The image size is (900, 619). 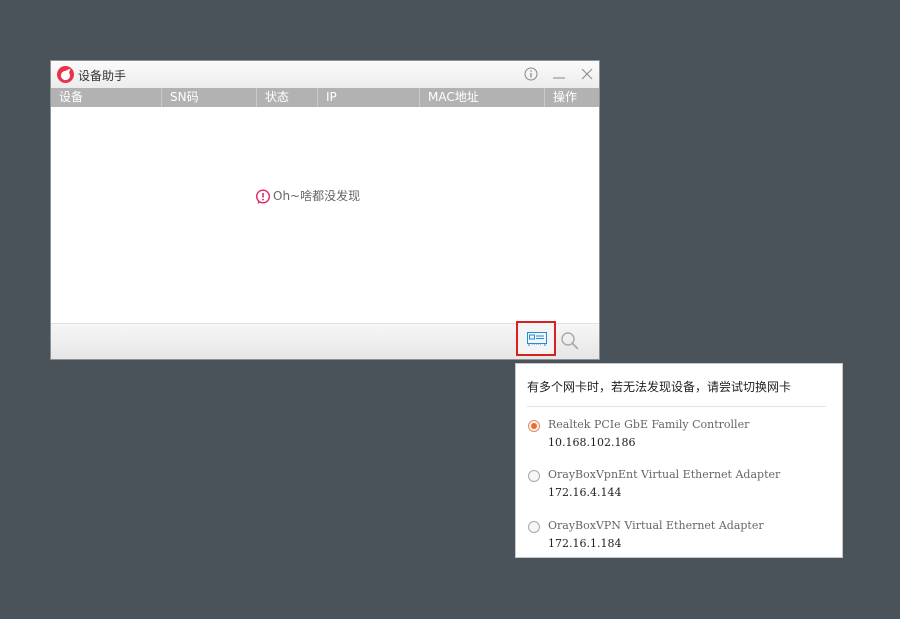 What do you see at coordinates (570, 341) in the screenshot?
I see `search-icon` at bounding box center [570, 341].